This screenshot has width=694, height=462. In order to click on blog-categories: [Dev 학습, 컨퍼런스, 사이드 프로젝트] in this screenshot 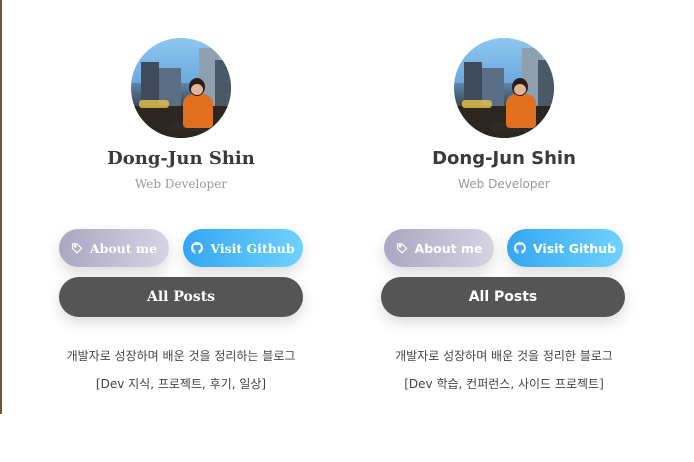, I will do `click(504, 384)`.